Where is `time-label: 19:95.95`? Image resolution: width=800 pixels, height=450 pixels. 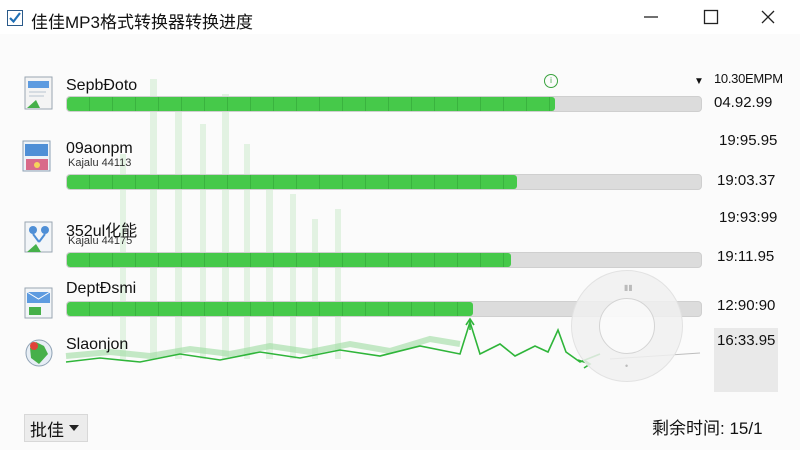 time-label: 19:95.95 is located at coordinates (748, 140).